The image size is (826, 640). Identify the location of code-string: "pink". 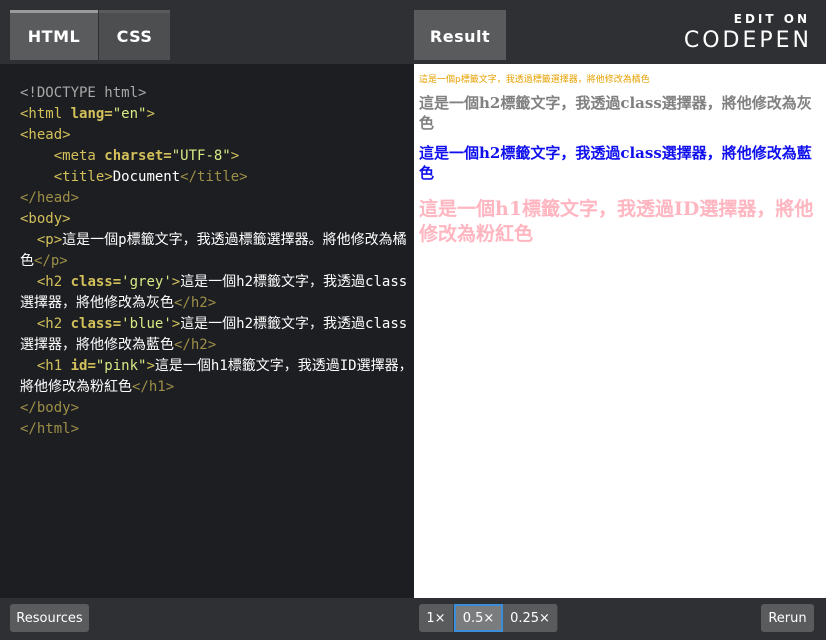
(121, 366).